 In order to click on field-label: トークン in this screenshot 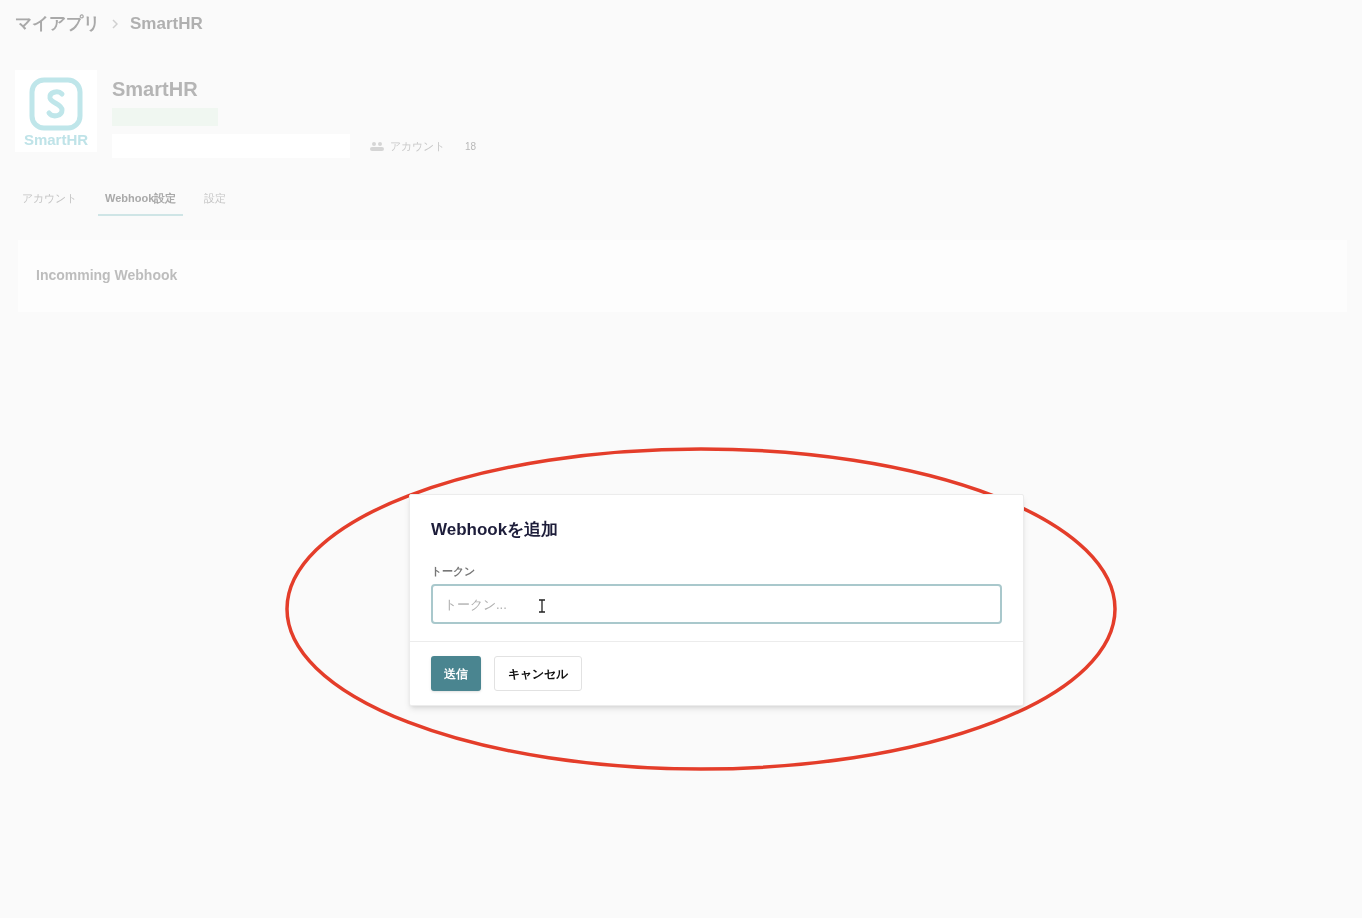, I will do `click(453, 571)`.